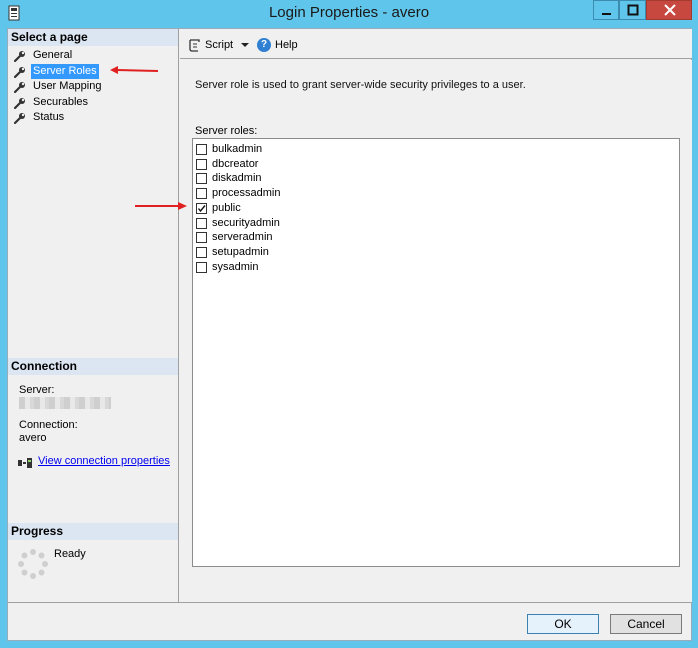 The width and height of the screenshot is (698, 648). What do you see at coordinates (48, 425) in the screenshot?
I see `connection-label: Connection:` at bounding box center [48, 425].